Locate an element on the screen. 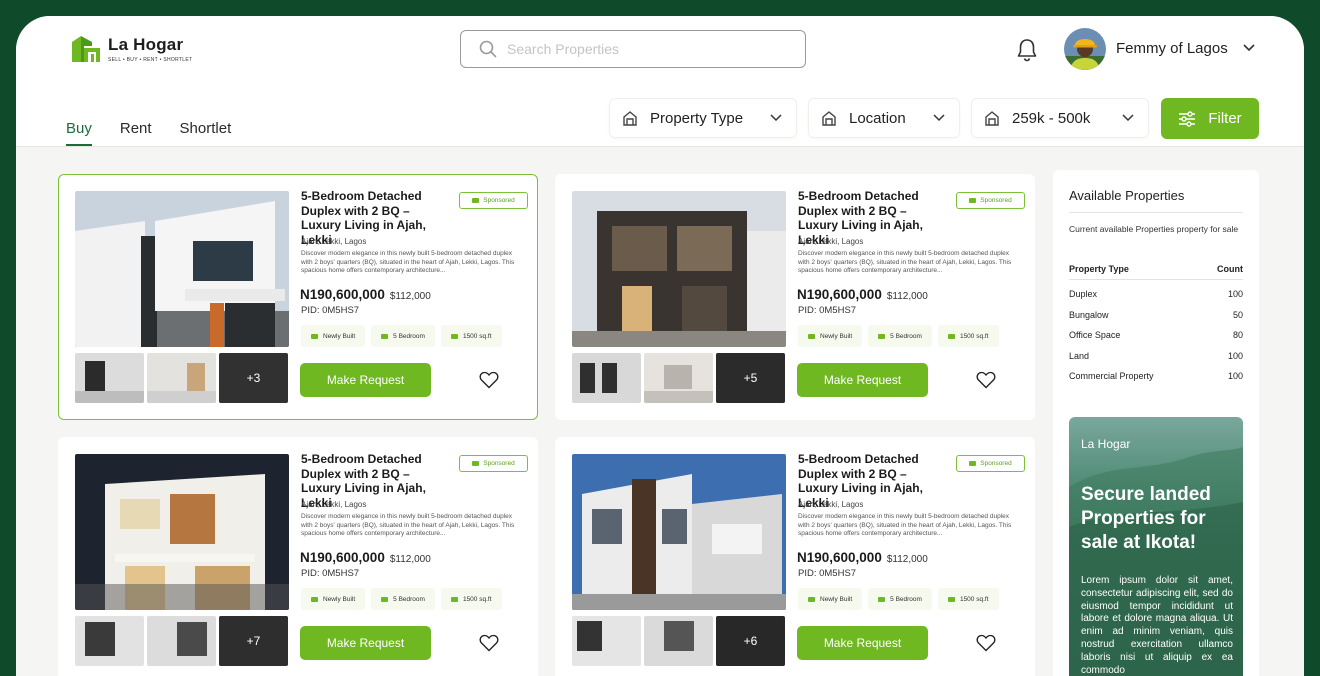 The width and height of the screenshot is (1320, 676). table-row: Commercial Property 100 is located at coordinates (1156, 376).